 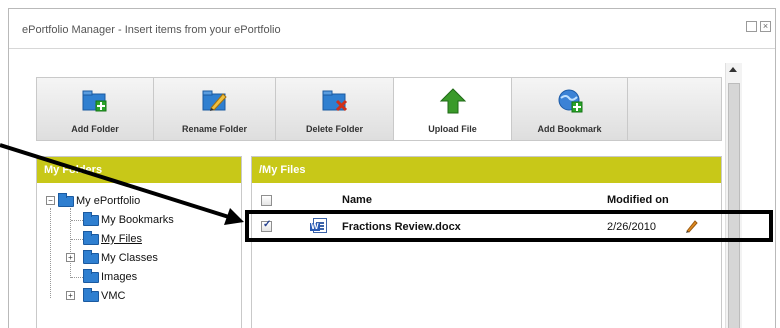 What do you see at coordinates (638, 200) in the screenshot?
I see `modified-column-header: Modified on` at bounding box center [638, 200].